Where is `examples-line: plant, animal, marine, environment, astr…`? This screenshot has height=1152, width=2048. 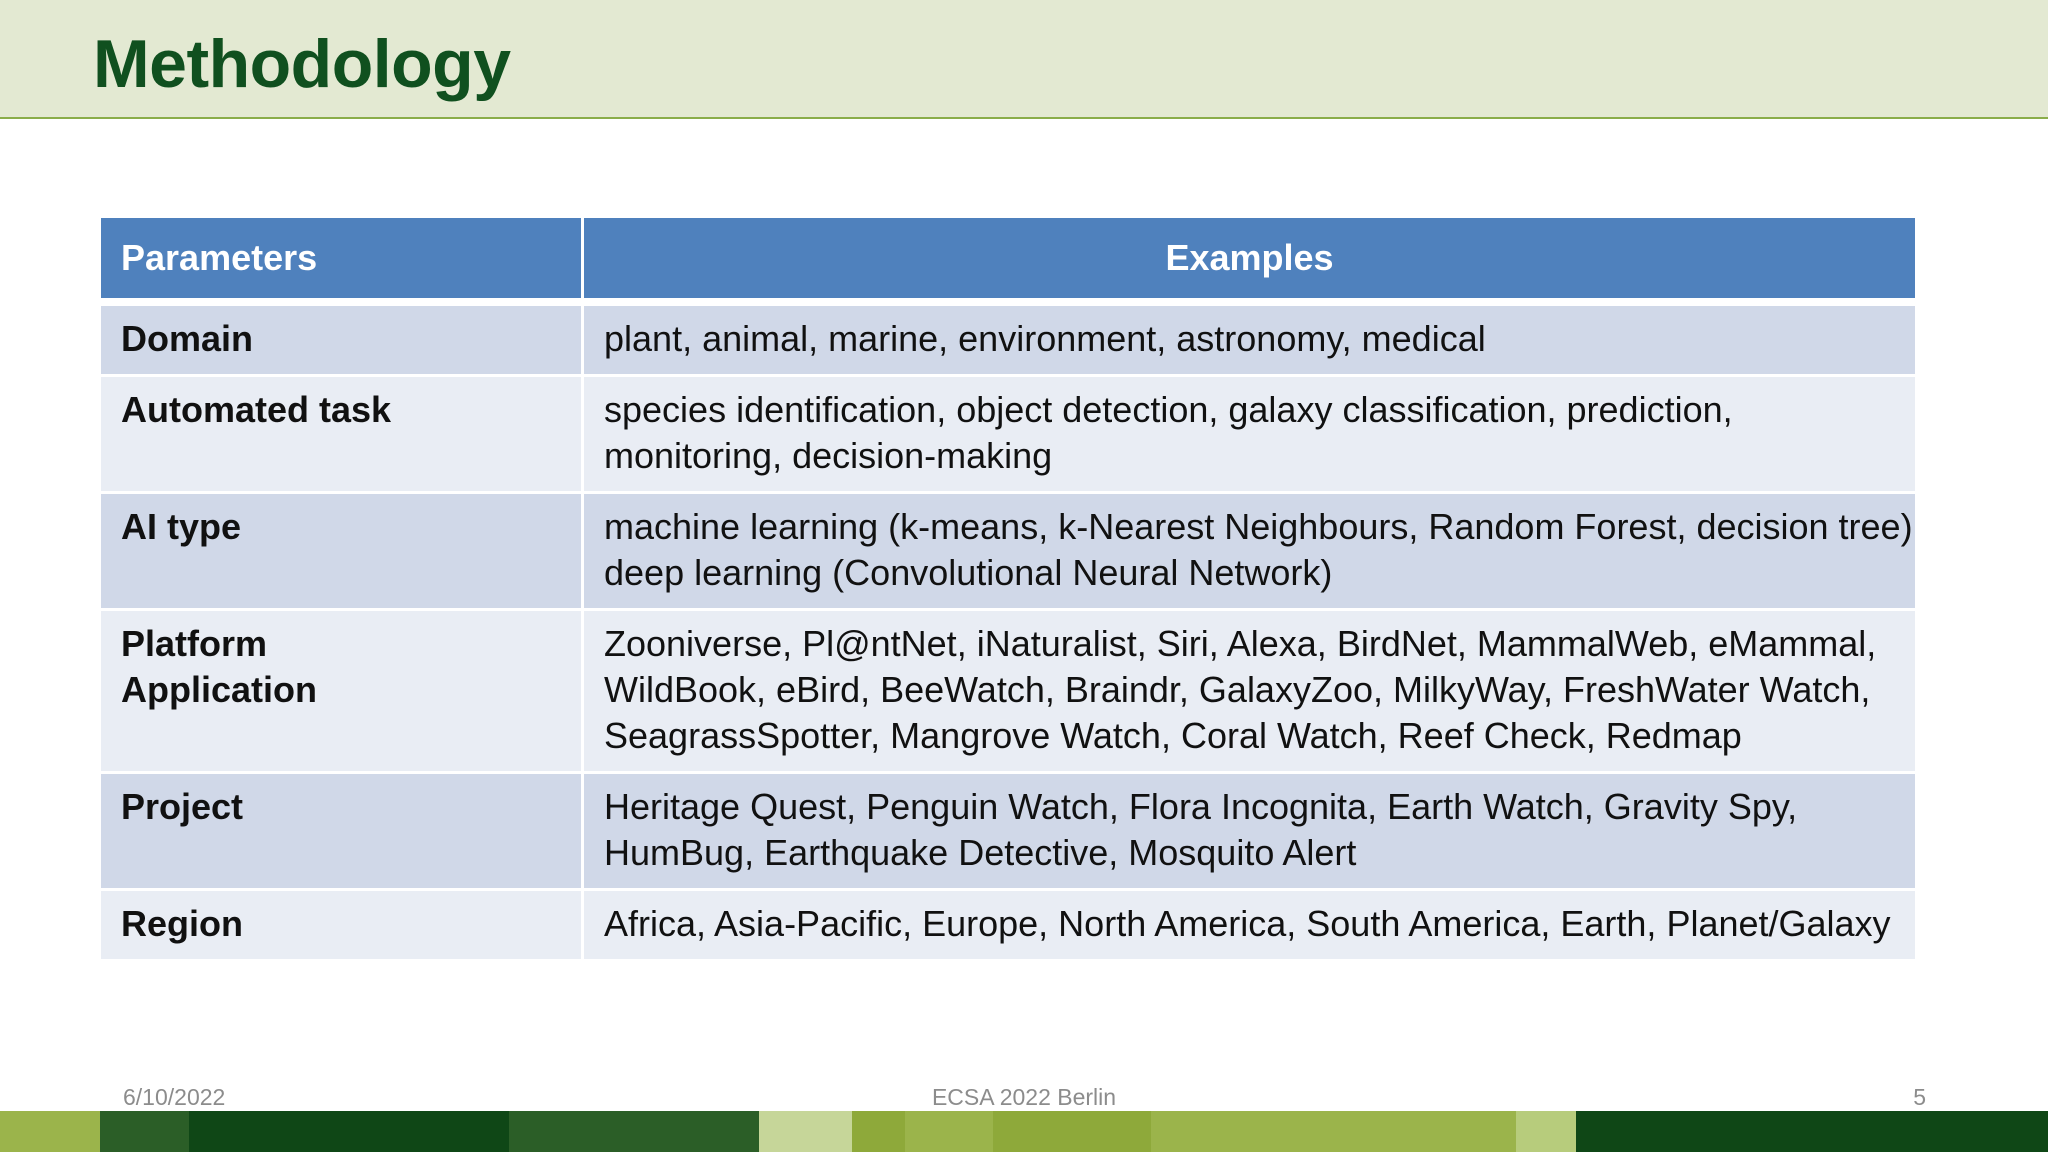 examples-line: plant, animal, marine, environment, astr… is located at coordinates (1045, 338).